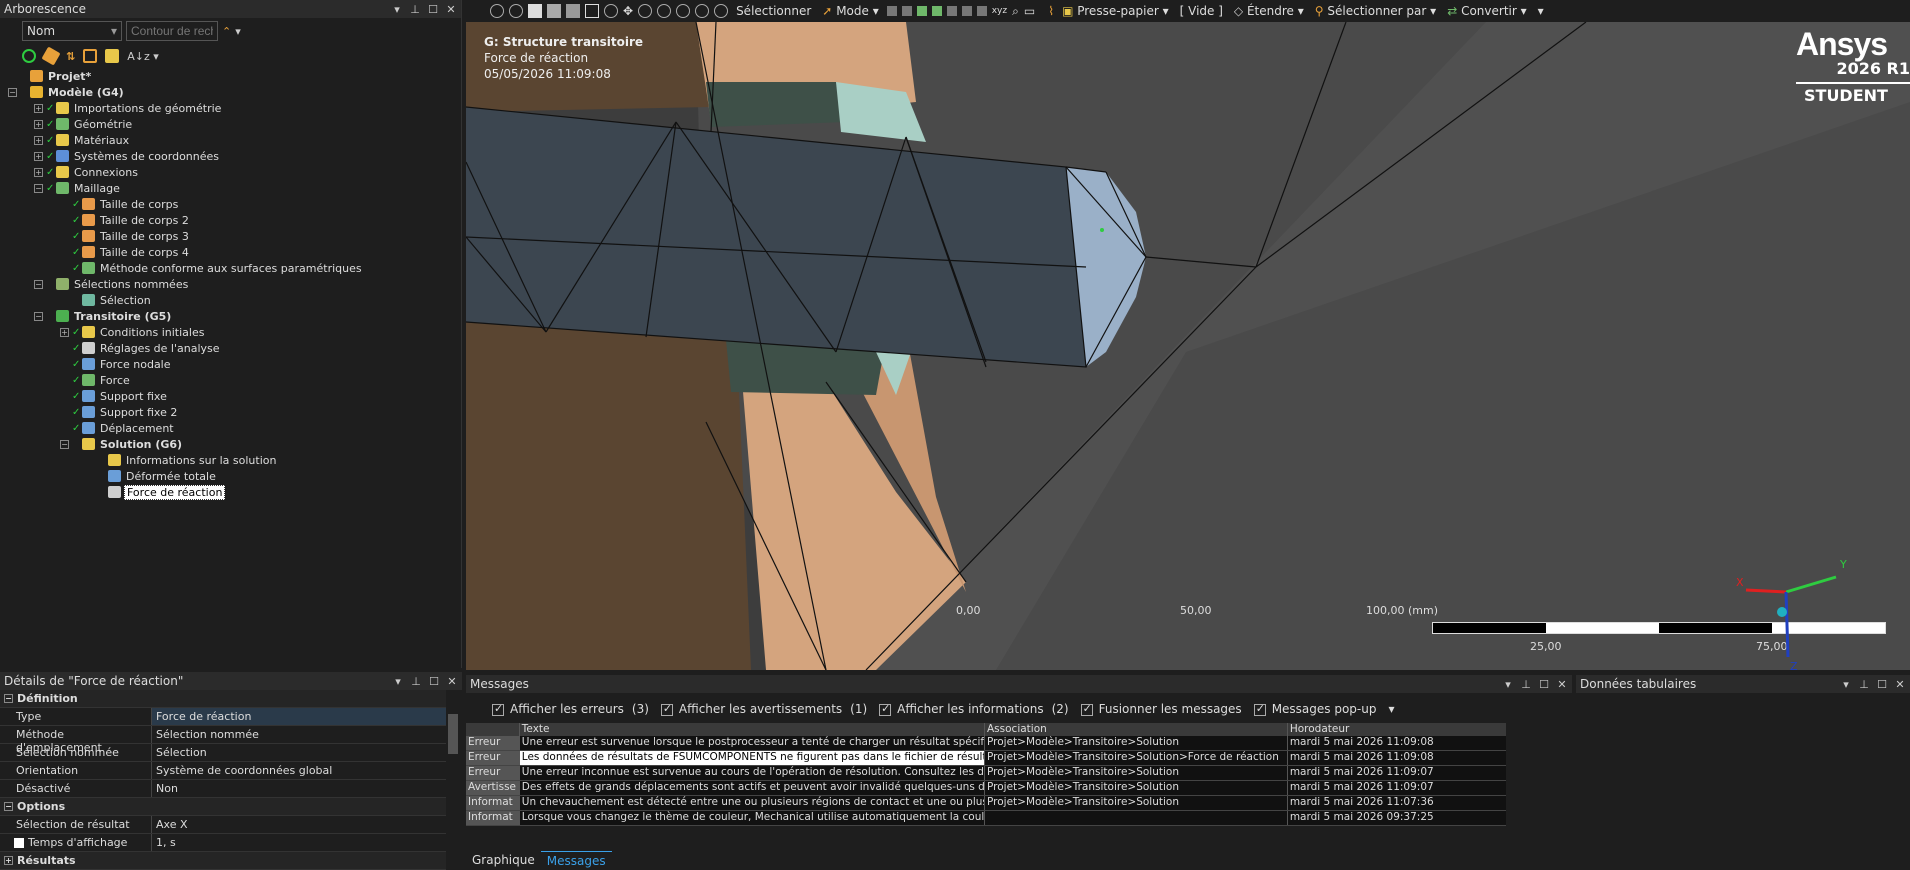 The image size is (1910, 870). I want to click on iso-view-icon, so click(554, 11).